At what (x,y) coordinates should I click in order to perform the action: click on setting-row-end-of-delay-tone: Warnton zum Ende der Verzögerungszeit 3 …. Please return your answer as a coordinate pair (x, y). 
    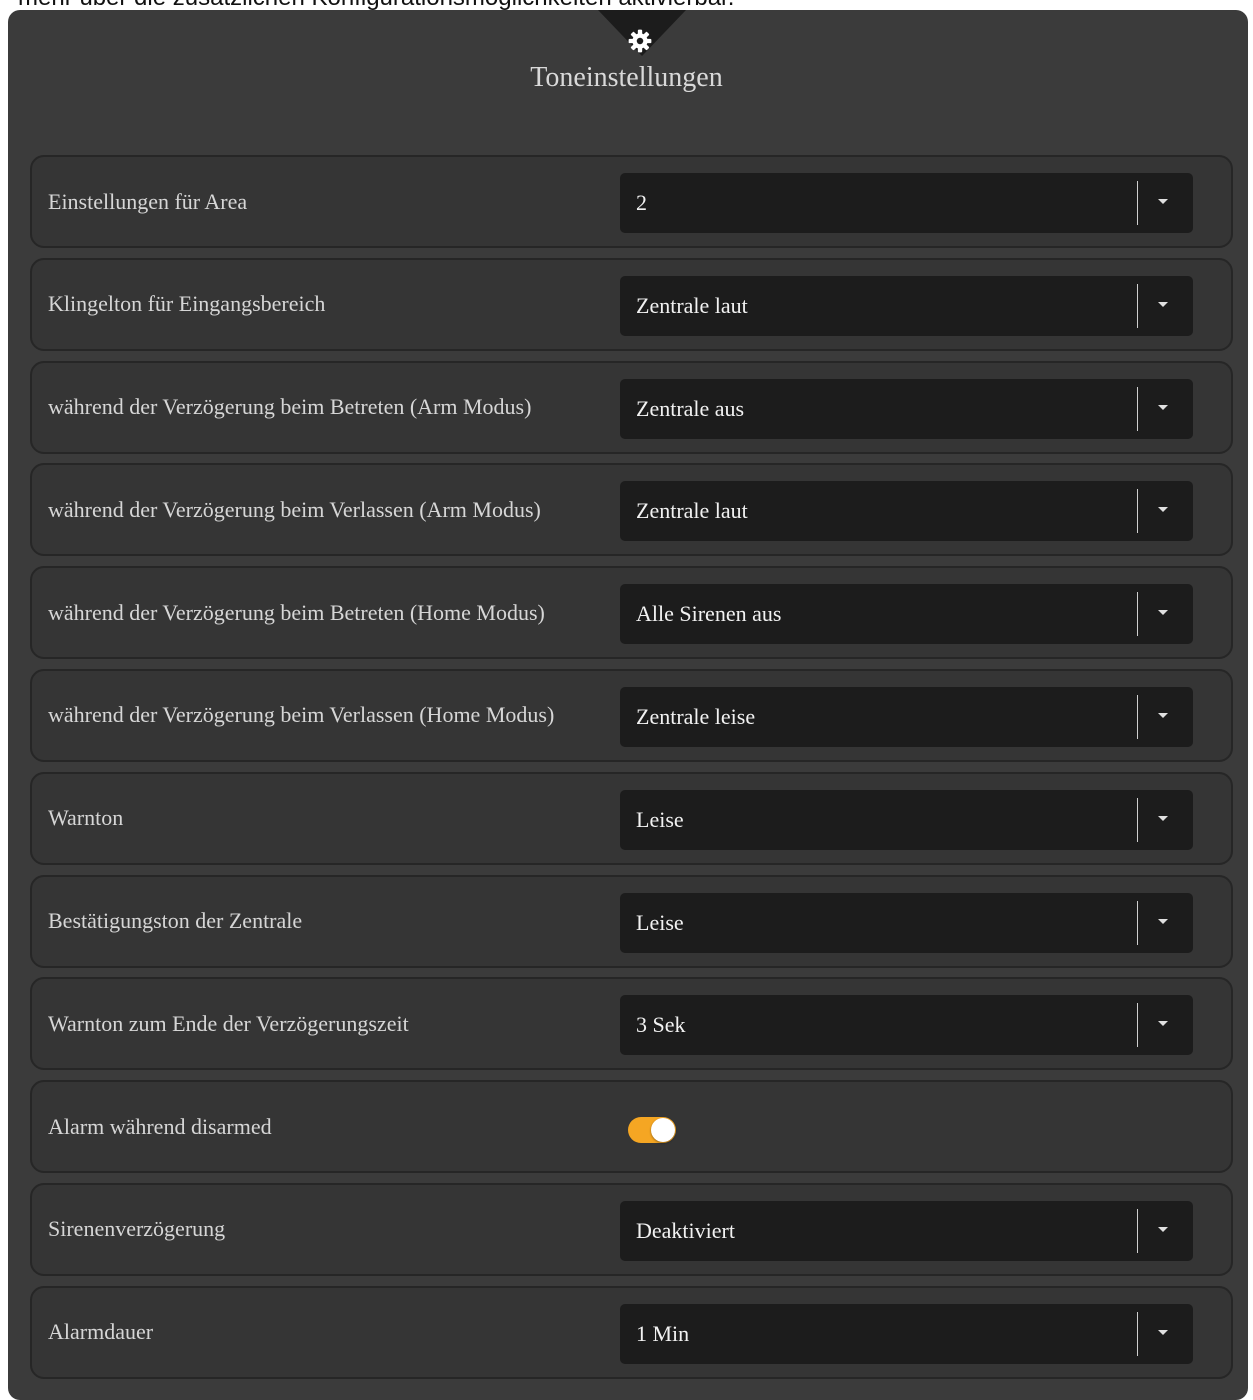
    Looking at the image, I should click on (631, 1024).